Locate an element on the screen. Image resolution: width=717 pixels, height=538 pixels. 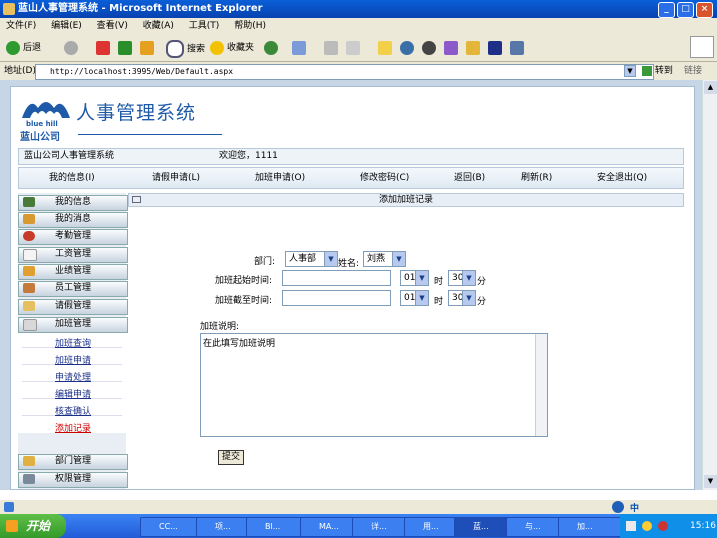
close-tool-button is located at coordinates (430, 48).